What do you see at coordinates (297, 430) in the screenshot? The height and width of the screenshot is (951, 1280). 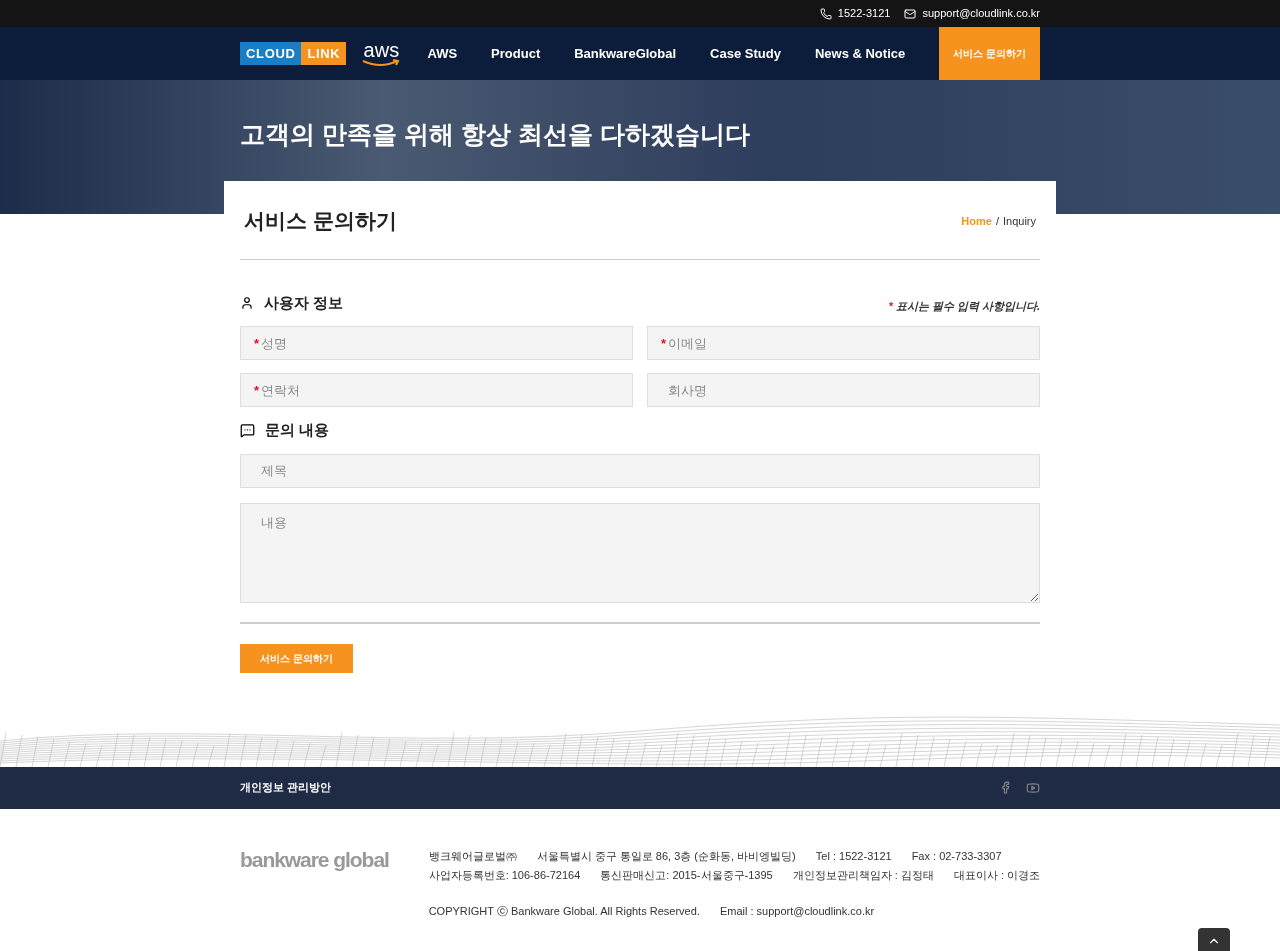 I see `section-title: 문의 내용` at bounding box center [297, 430].